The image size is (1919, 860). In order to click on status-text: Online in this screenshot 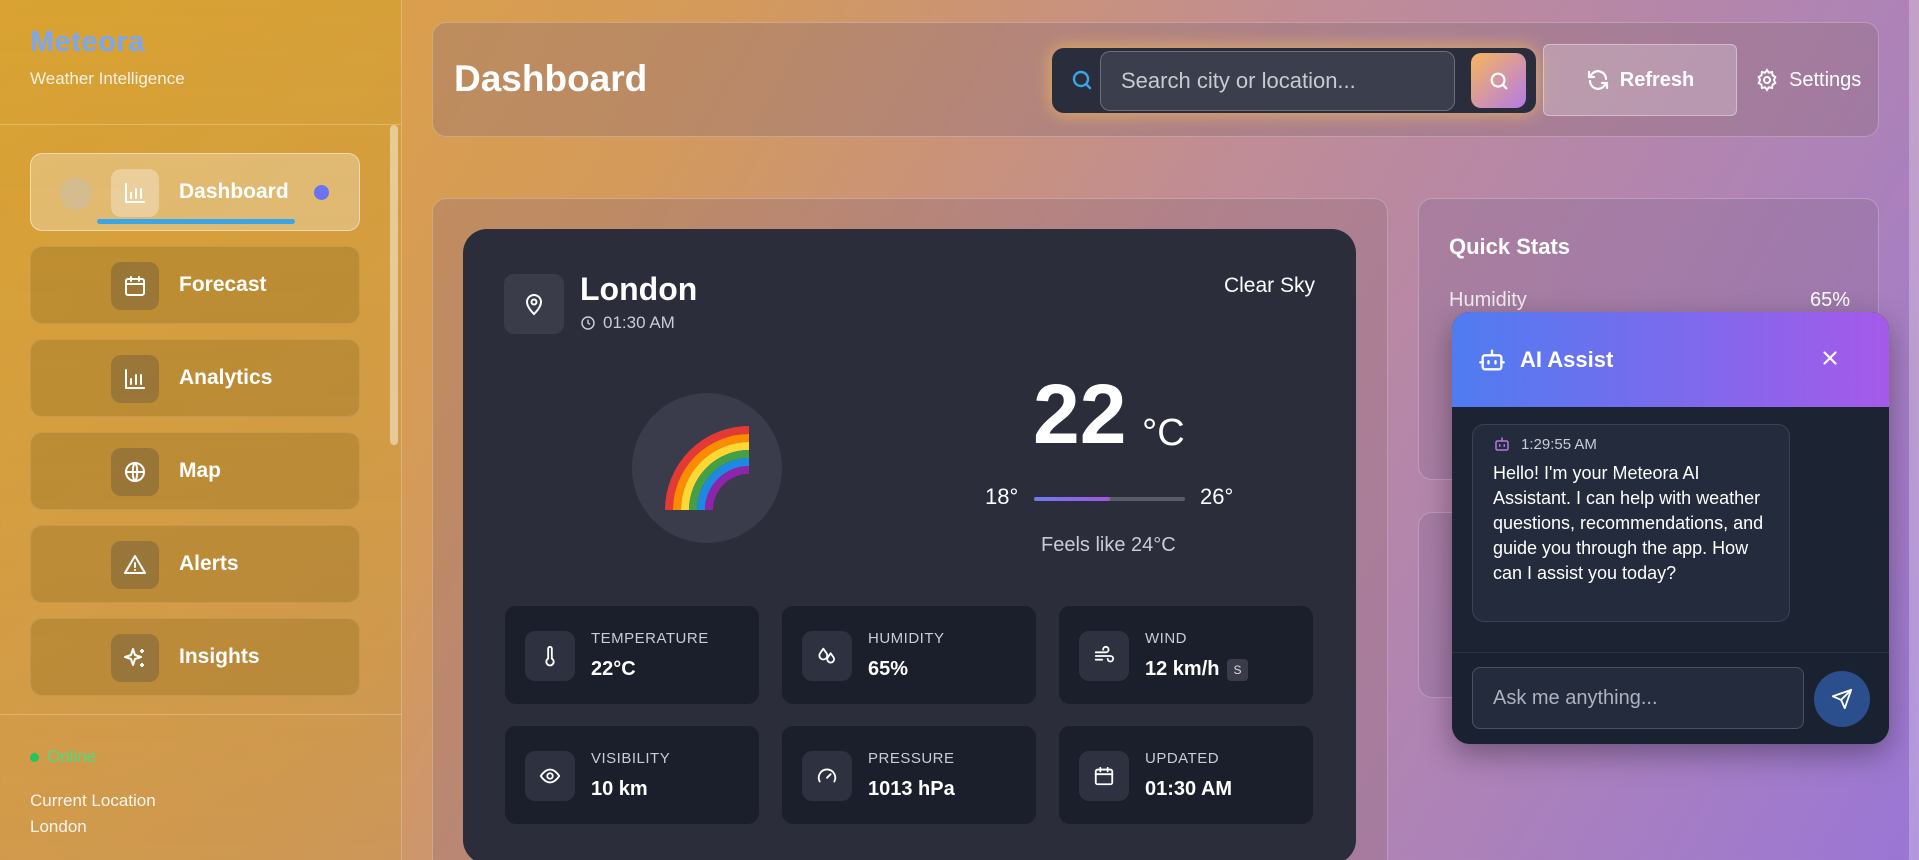, I will do `click(72, 756)`.